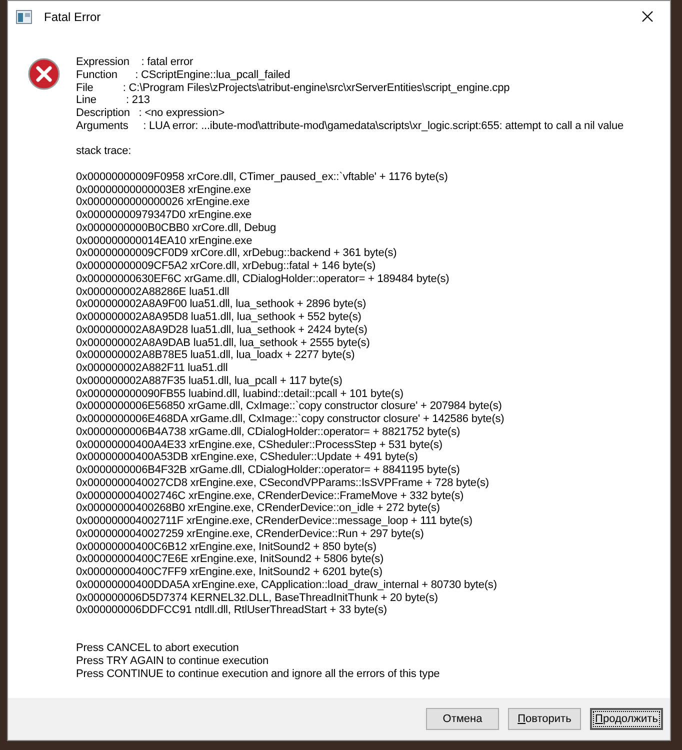 The height and width of the screenshot is (750, 682). I want to click on instruction-line: Press CANCEL to abort execution, so click(157, 648).